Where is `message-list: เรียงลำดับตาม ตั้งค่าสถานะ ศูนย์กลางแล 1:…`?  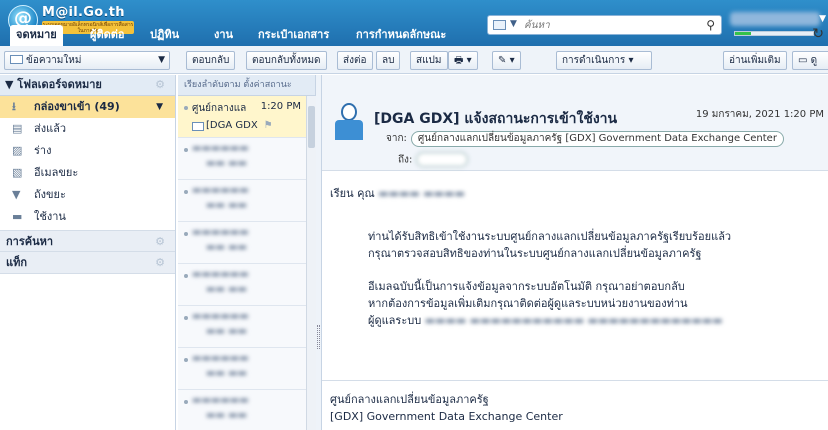 message-list: เรียงลำดับตาม ตั้งค่าสถานะ ศูนย์กลางแล 1:… is located at coordinates (247, 252).